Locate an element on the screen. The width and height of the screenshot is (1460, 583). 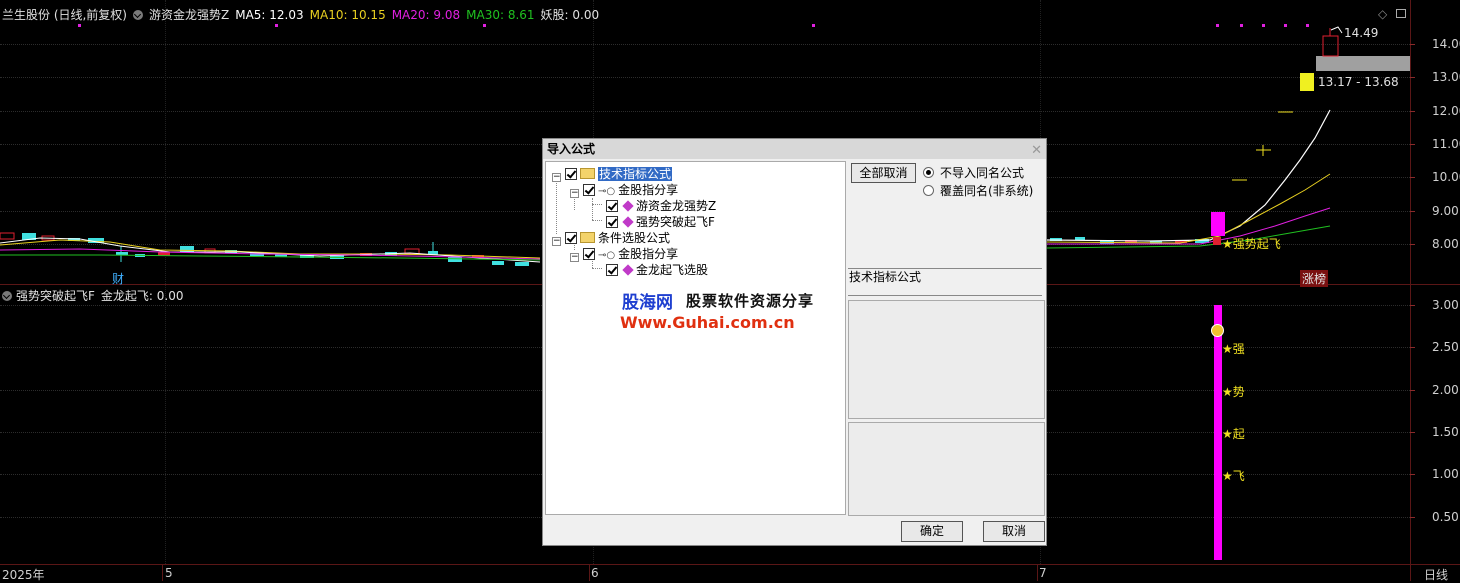
sub-tick: 2.50 is located at coordinates (1445, 347).